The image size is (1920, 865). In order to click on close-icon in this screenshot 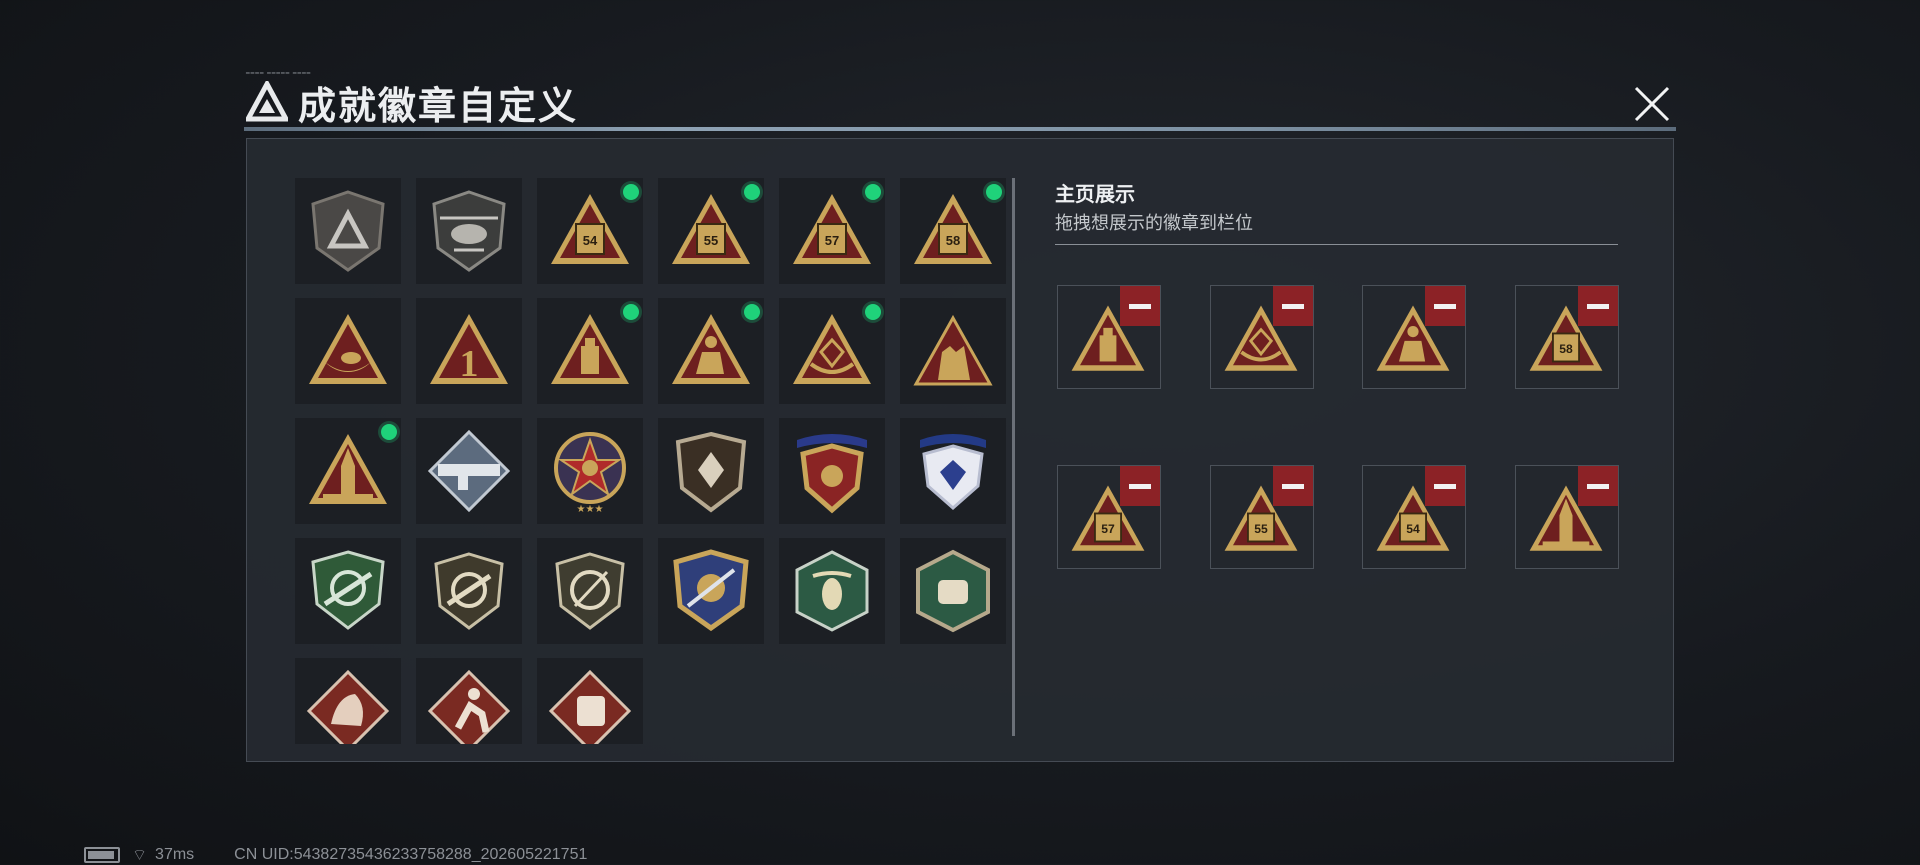, I will do `click(1652, 104)`.